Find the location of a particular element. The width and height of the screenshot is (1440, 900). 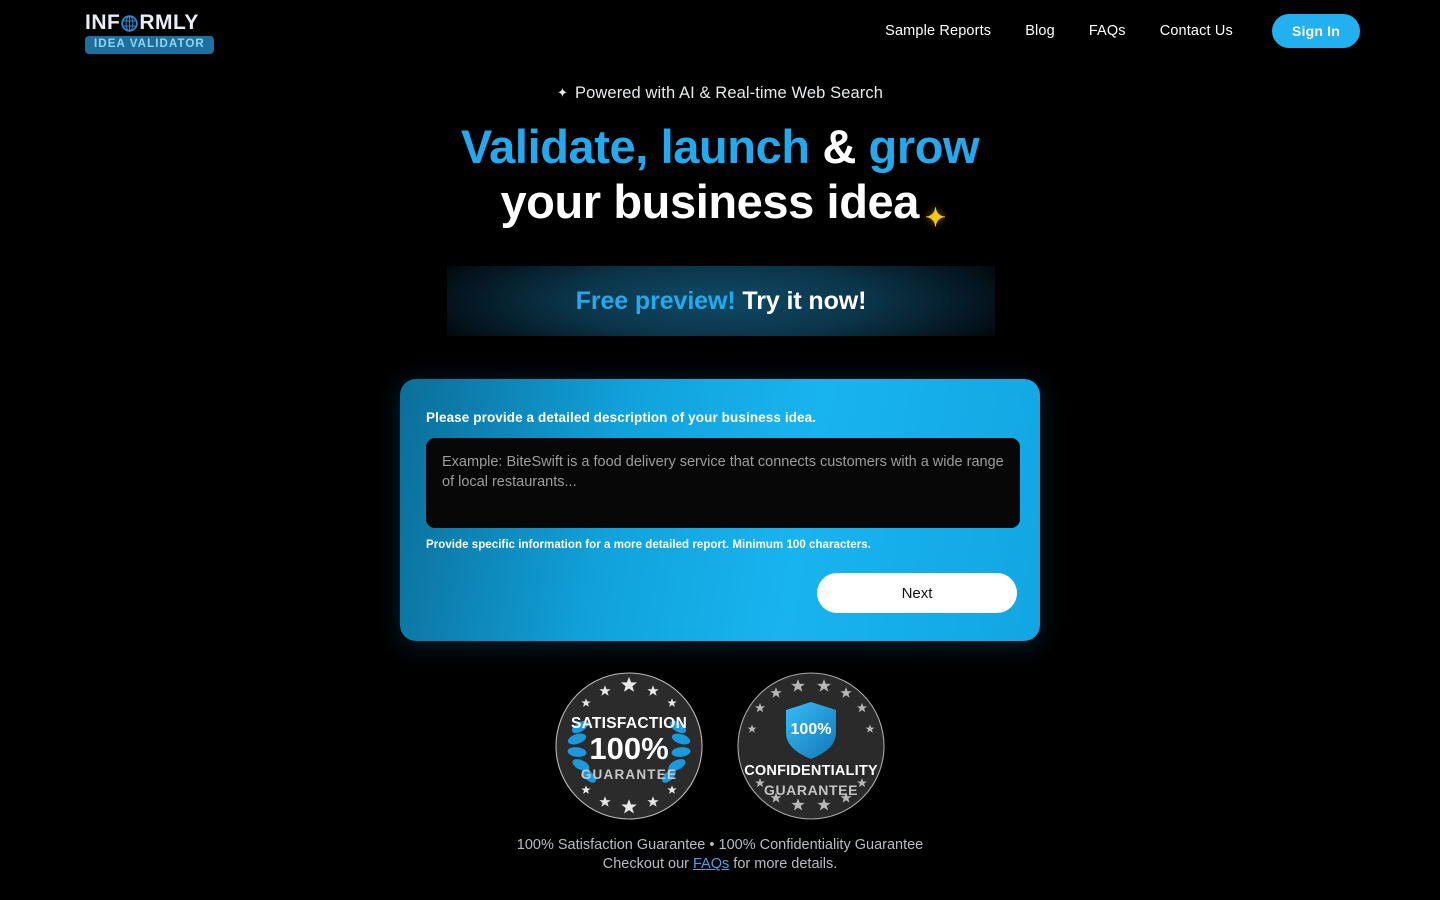

confidentiality-guarantee-seal: 100% CONFIDENTIALITY GUARANTEE is located at coordinates (811, 746).